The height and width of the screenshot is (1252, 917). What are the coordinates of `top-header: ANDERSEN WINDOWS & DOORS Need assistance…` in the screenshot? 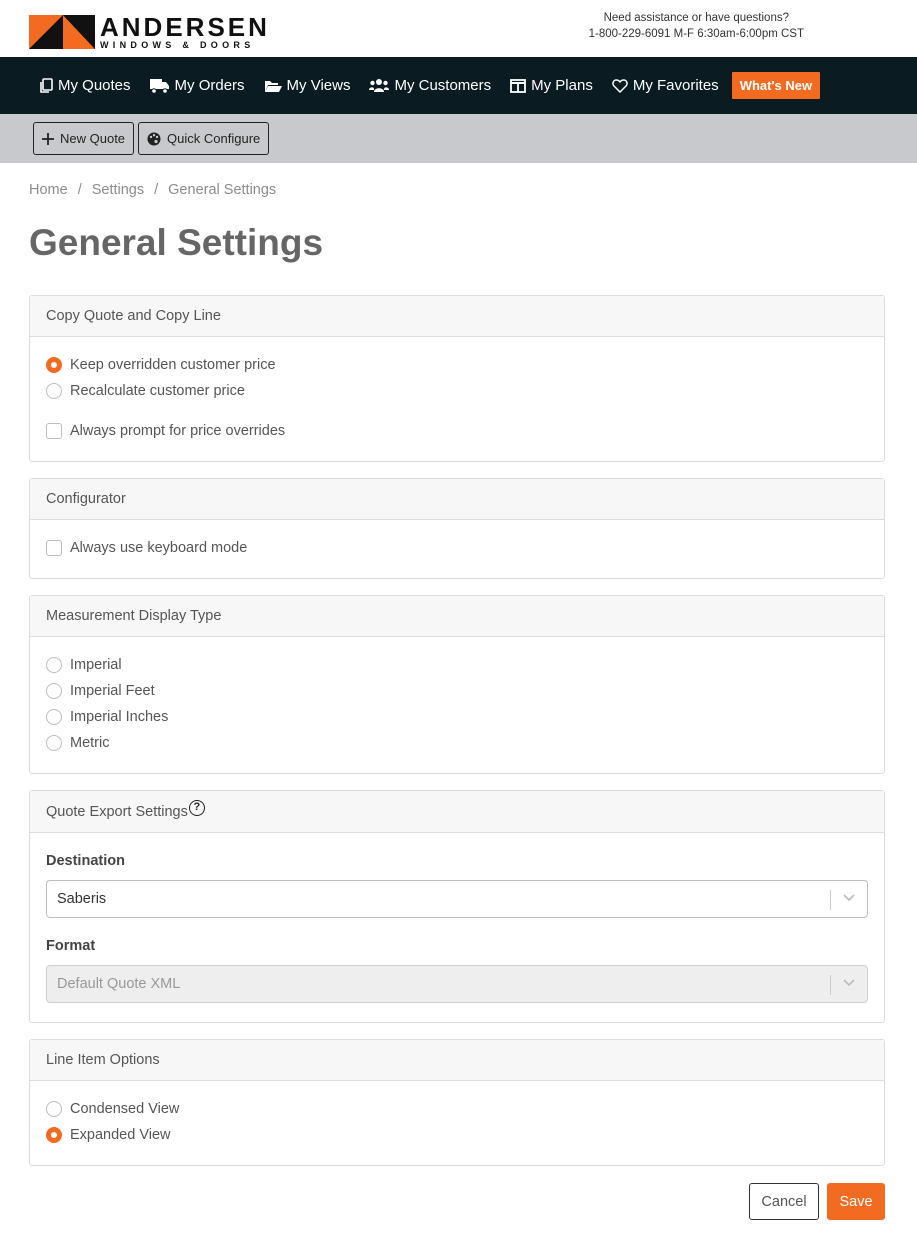 It's located at (458, 28).